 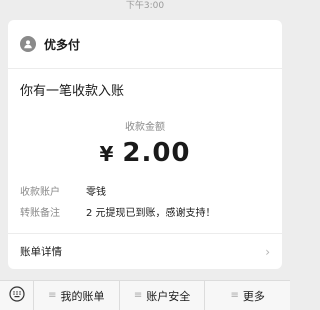 I want to click on field-value: 2 元提现已到账，感谢支持！, so click(x=151, y=213).